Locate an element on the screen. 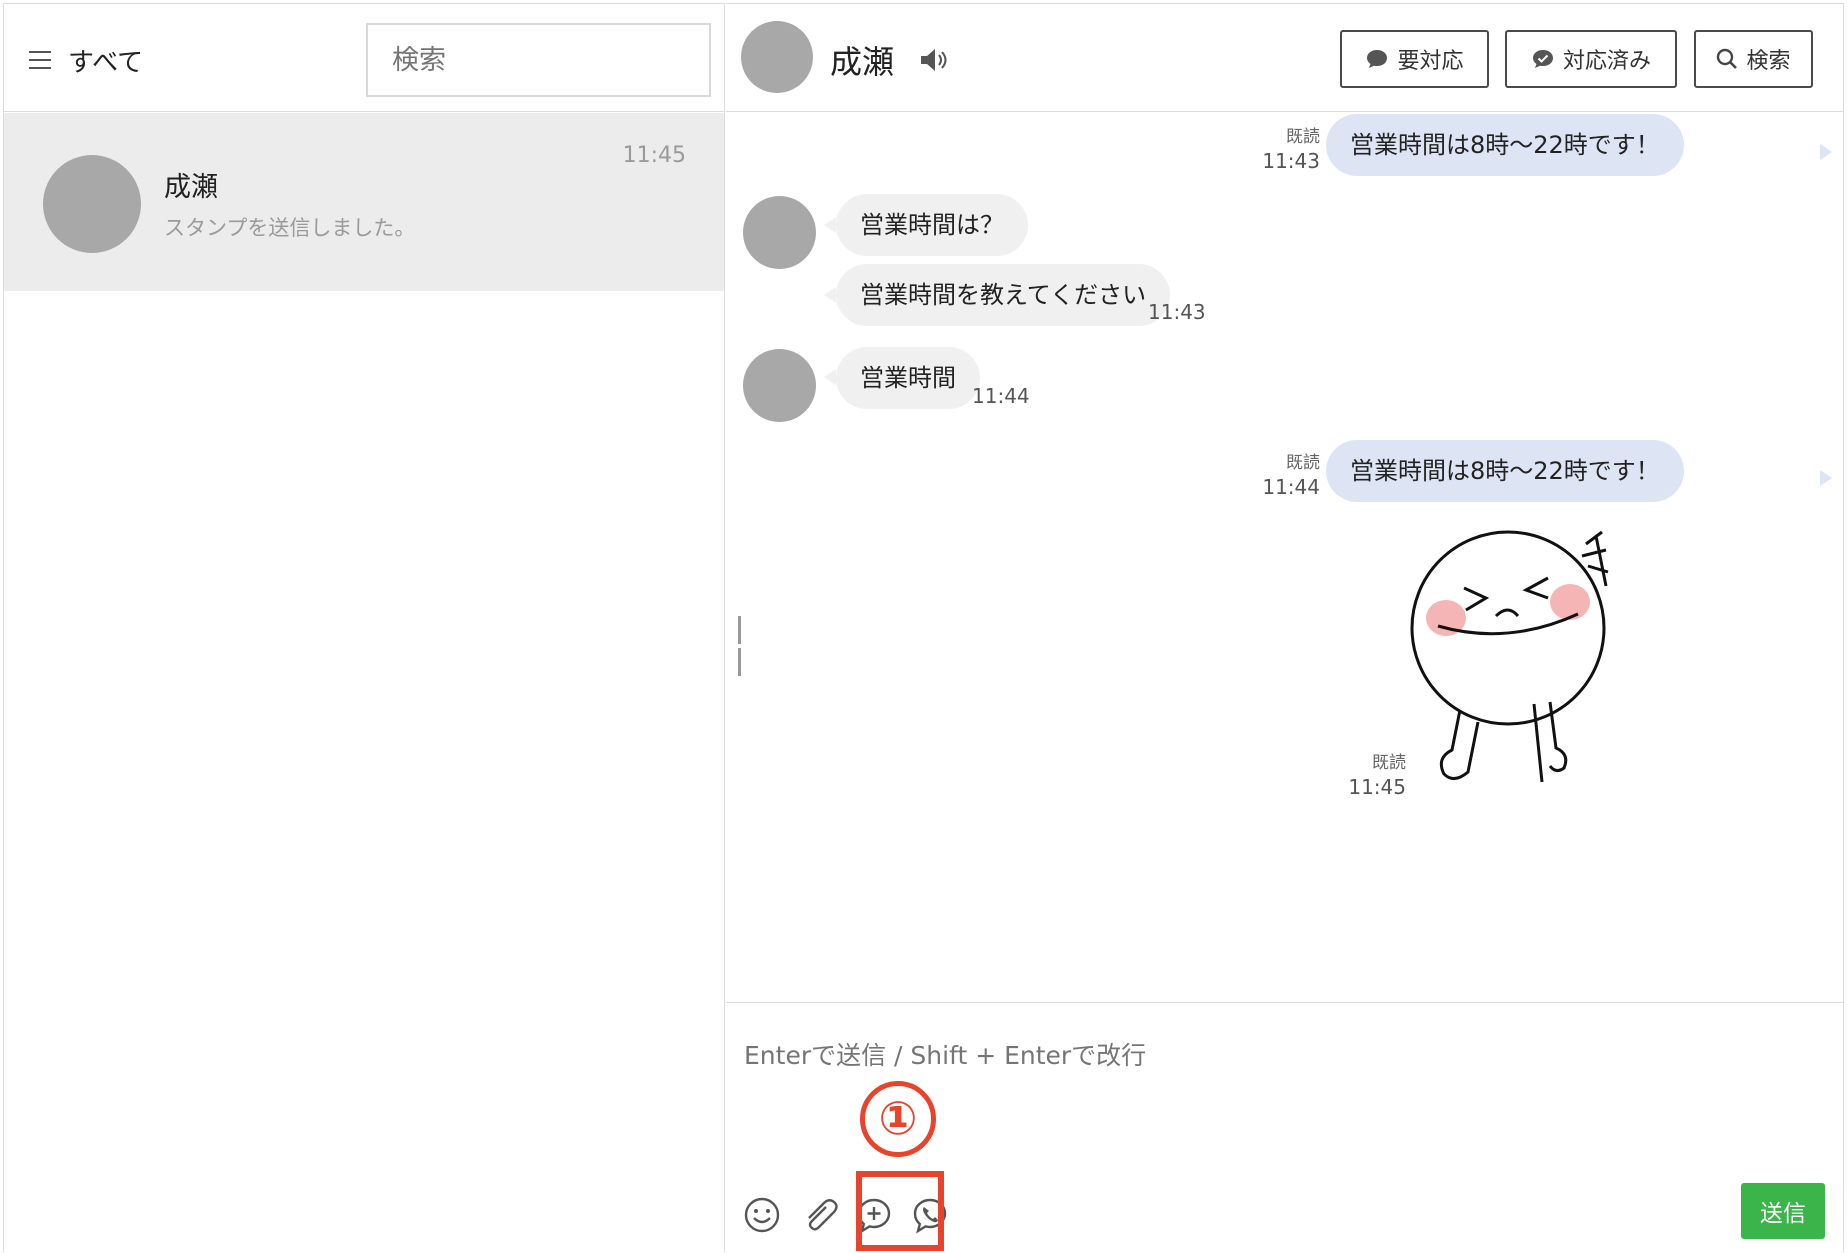 The height and width of the screenshot is (1253, 1848). send-button: 送信 is located at coordinates (1783, 1211).